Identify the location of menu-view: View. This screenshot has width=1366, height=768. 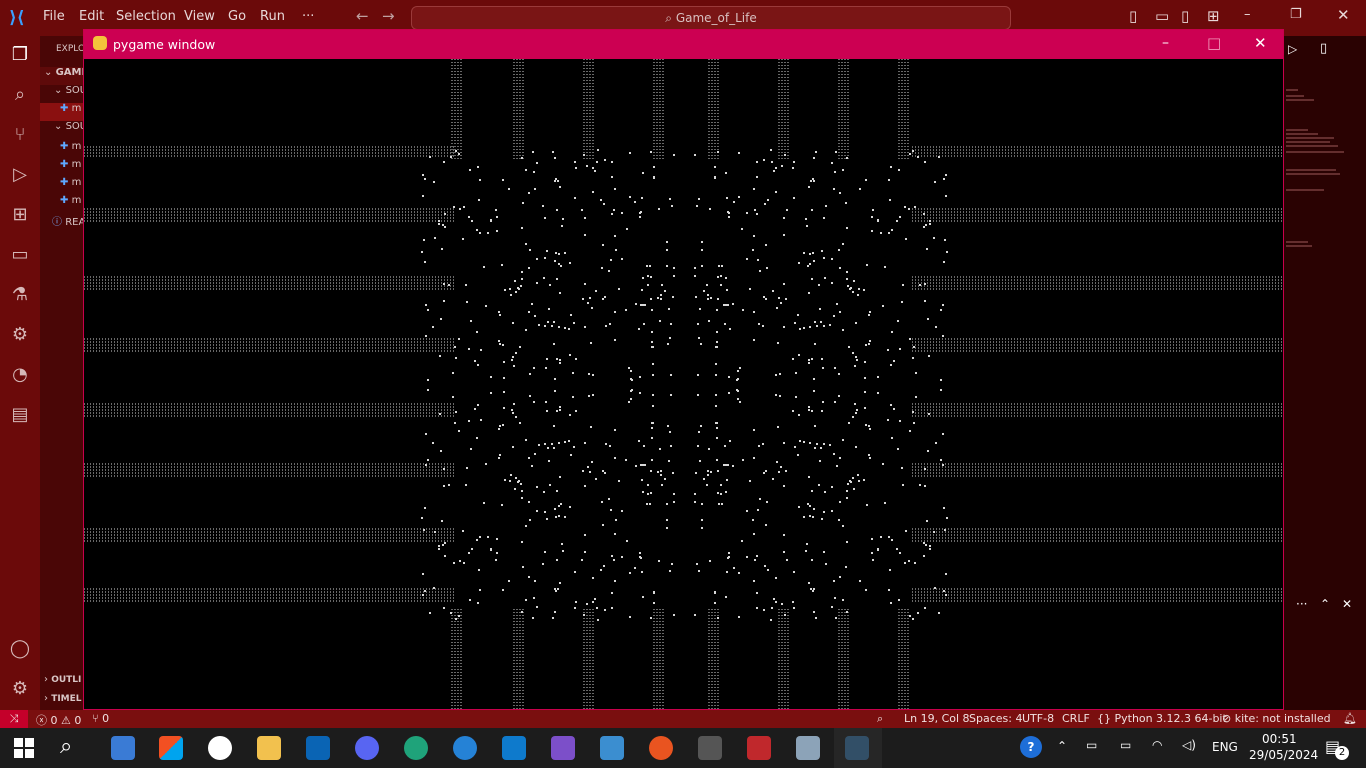
(199, 16).